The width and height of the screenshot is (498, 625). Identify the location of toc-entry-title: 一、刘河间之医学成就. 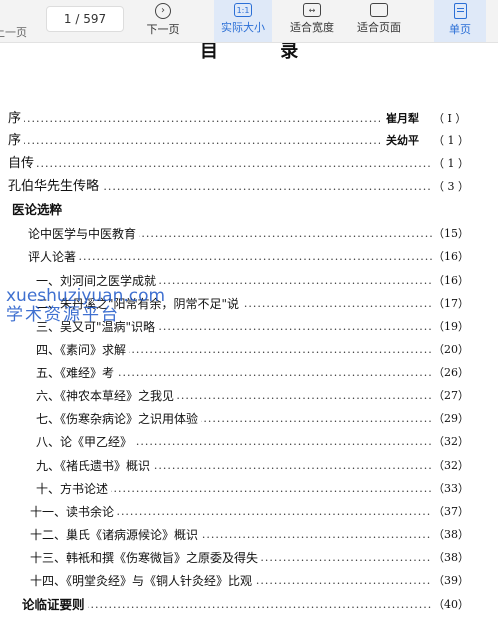
(98, 281).